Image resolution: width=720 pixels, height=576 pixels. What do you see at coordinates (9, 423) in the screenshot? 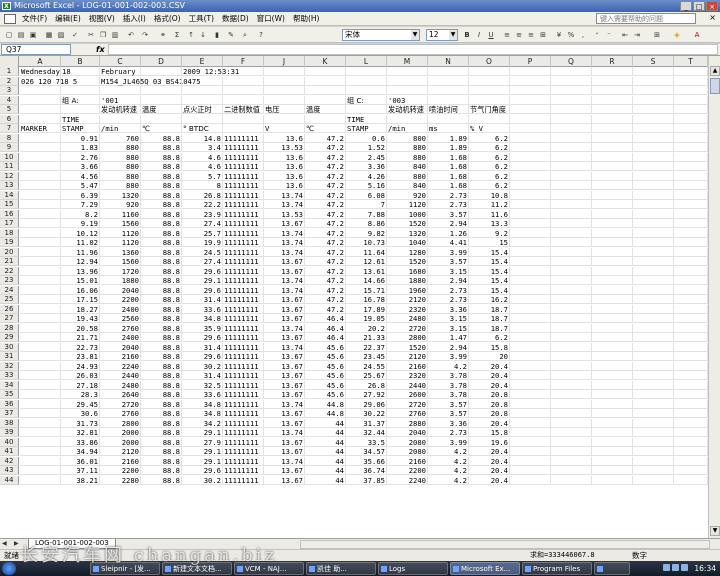
I see `row-header: 38` at bounding box center [9, 423].